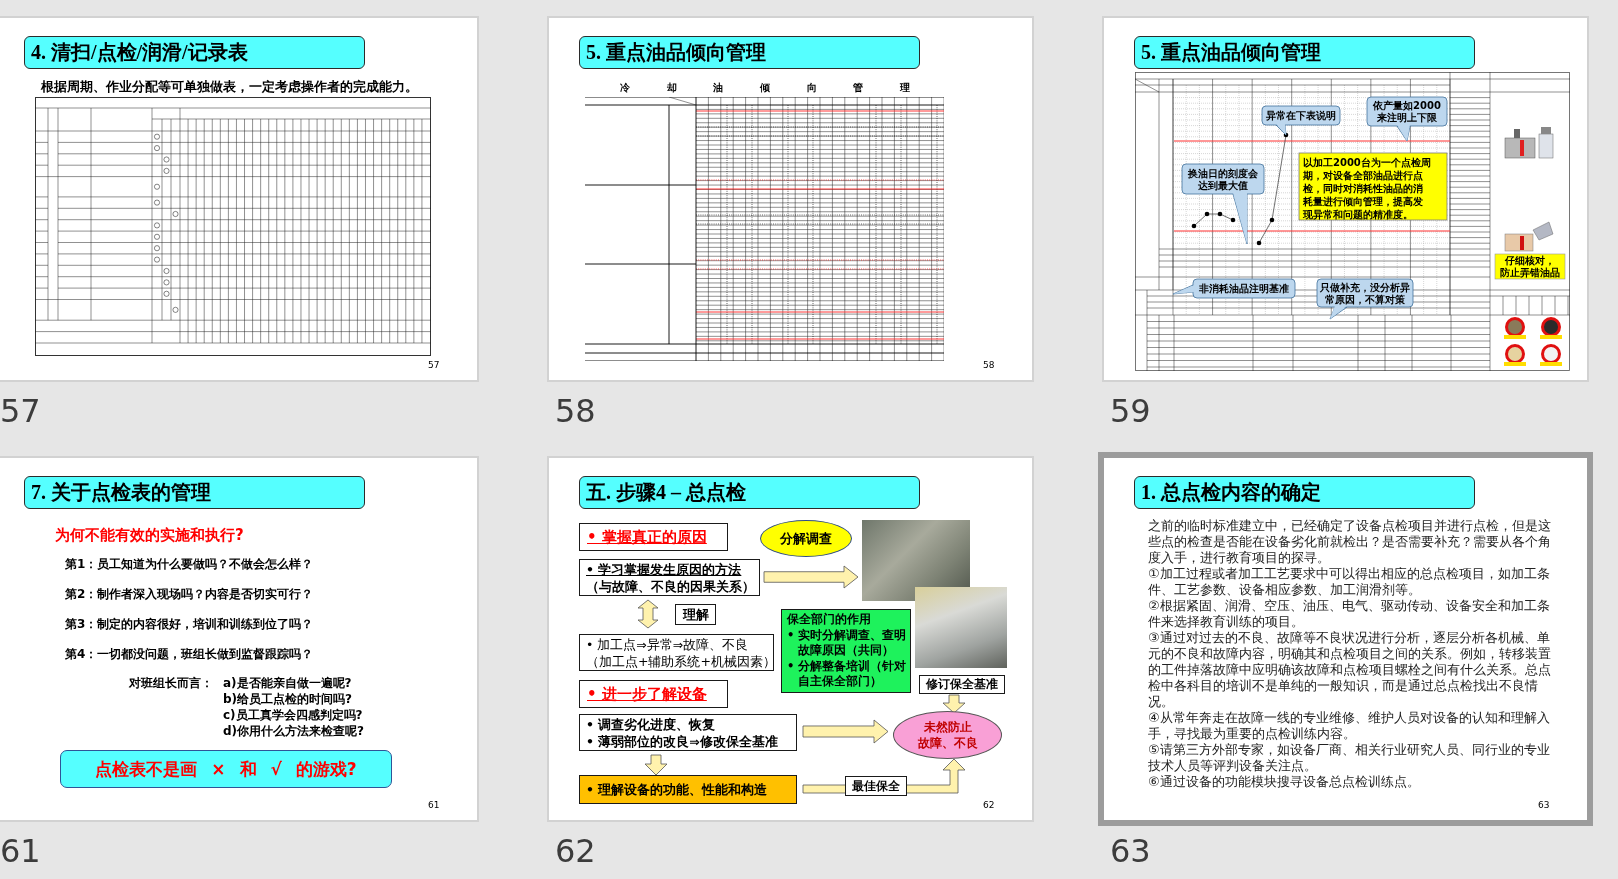 The width and height of the screenshot is (1618, 879). What do you see at coordinates (239, 199) in the screenshot?
I see `slide-thumbnail: 4. 清扫/点检/润滑/记录表 根据周期、作业分配等可单独做表，一定考虑操作者的完成能力。 57` at bounding box center [239, 199].